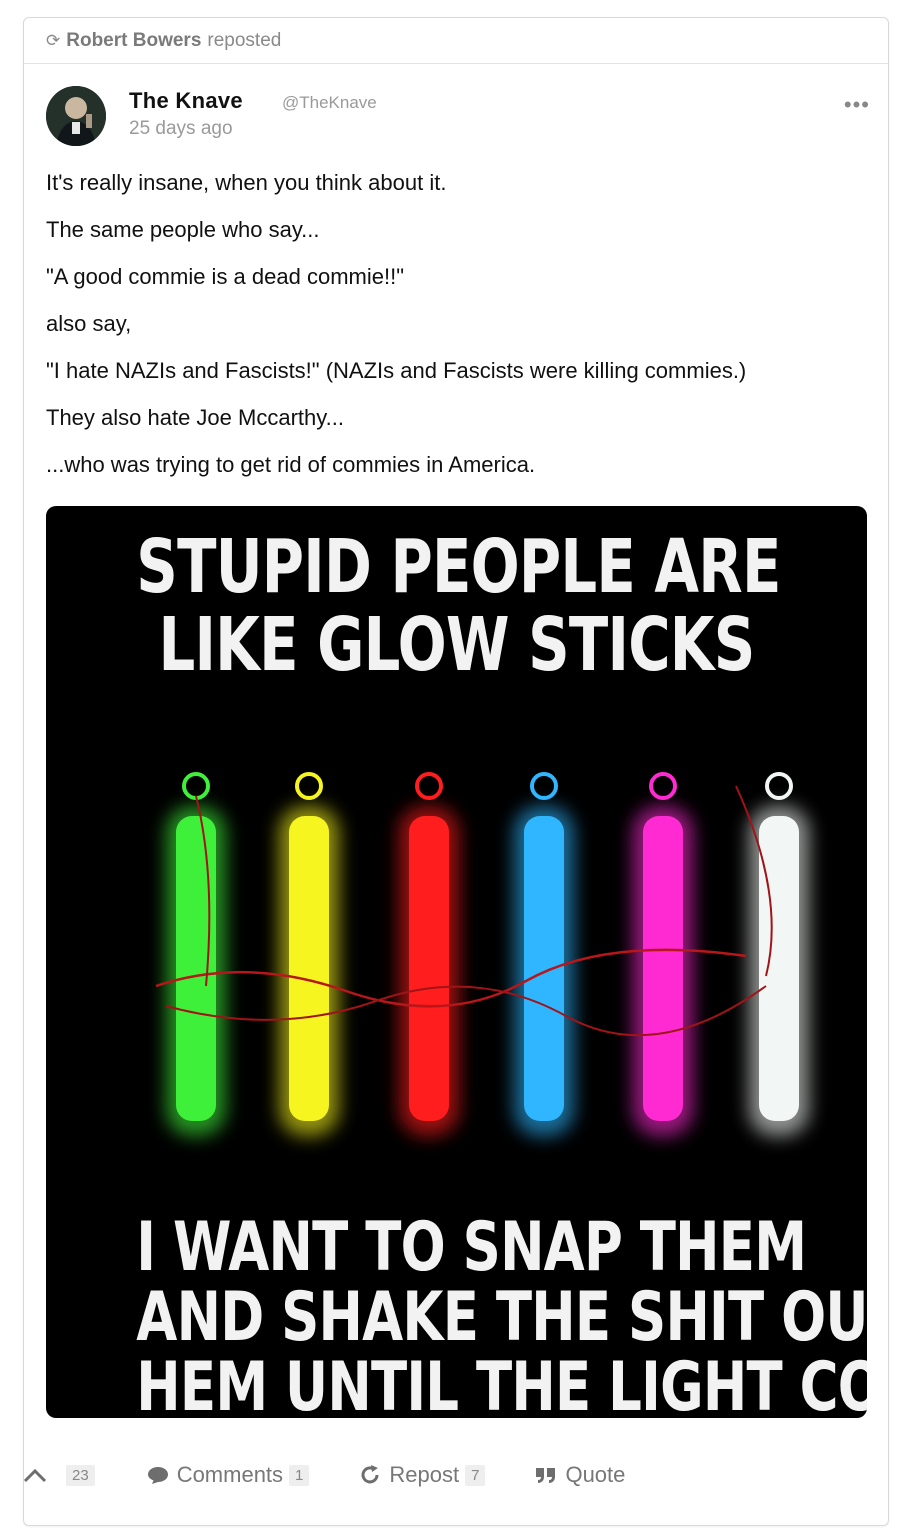 The width and height of the screenshot is (920, 1540). What do you see at coordinates (225, 276) in the screenshot?
I see `post-line: "A good commie is a dead commie!!"` at bounding box center [225, 276].